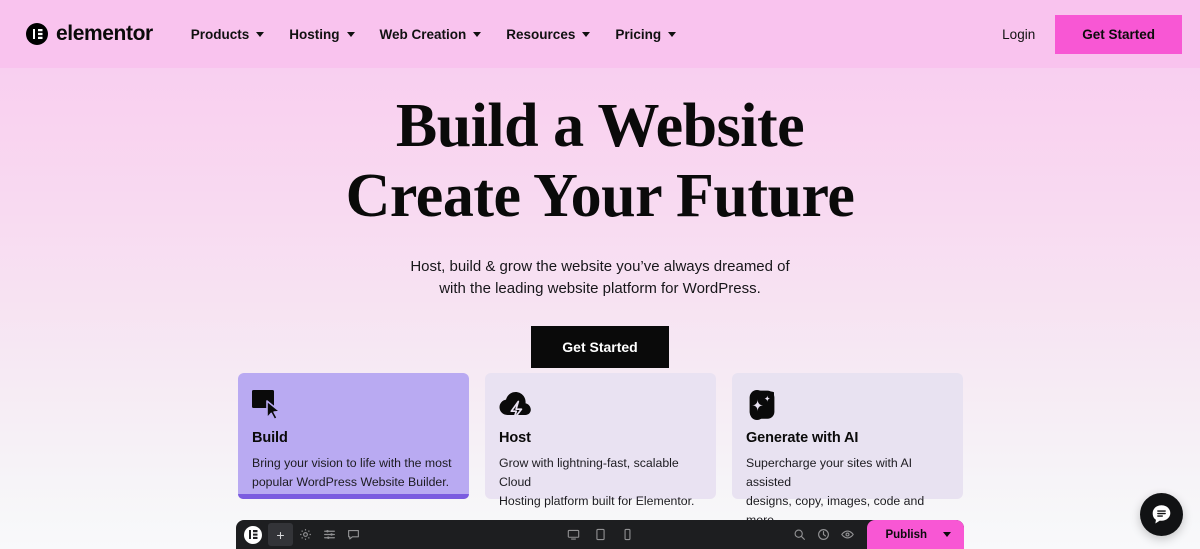  Describe the element at coordinates (352, 463) in the screenshot. I see `desc-line-1: Bring your vision to life with the most` at that location.